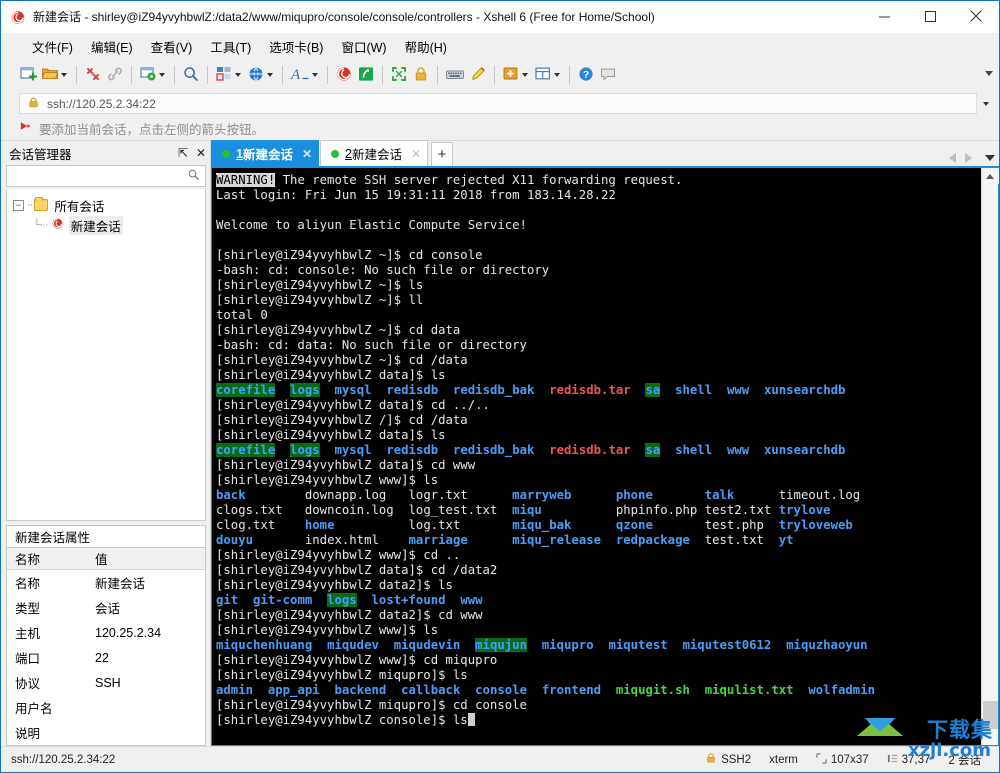 The width and height of the screenshot is (1000, 773). What do you see at coordinates (498, 103) in the screenshot?
I see `address-input: ssh://120.25.2.34:22` at bounding box center [498, 103].